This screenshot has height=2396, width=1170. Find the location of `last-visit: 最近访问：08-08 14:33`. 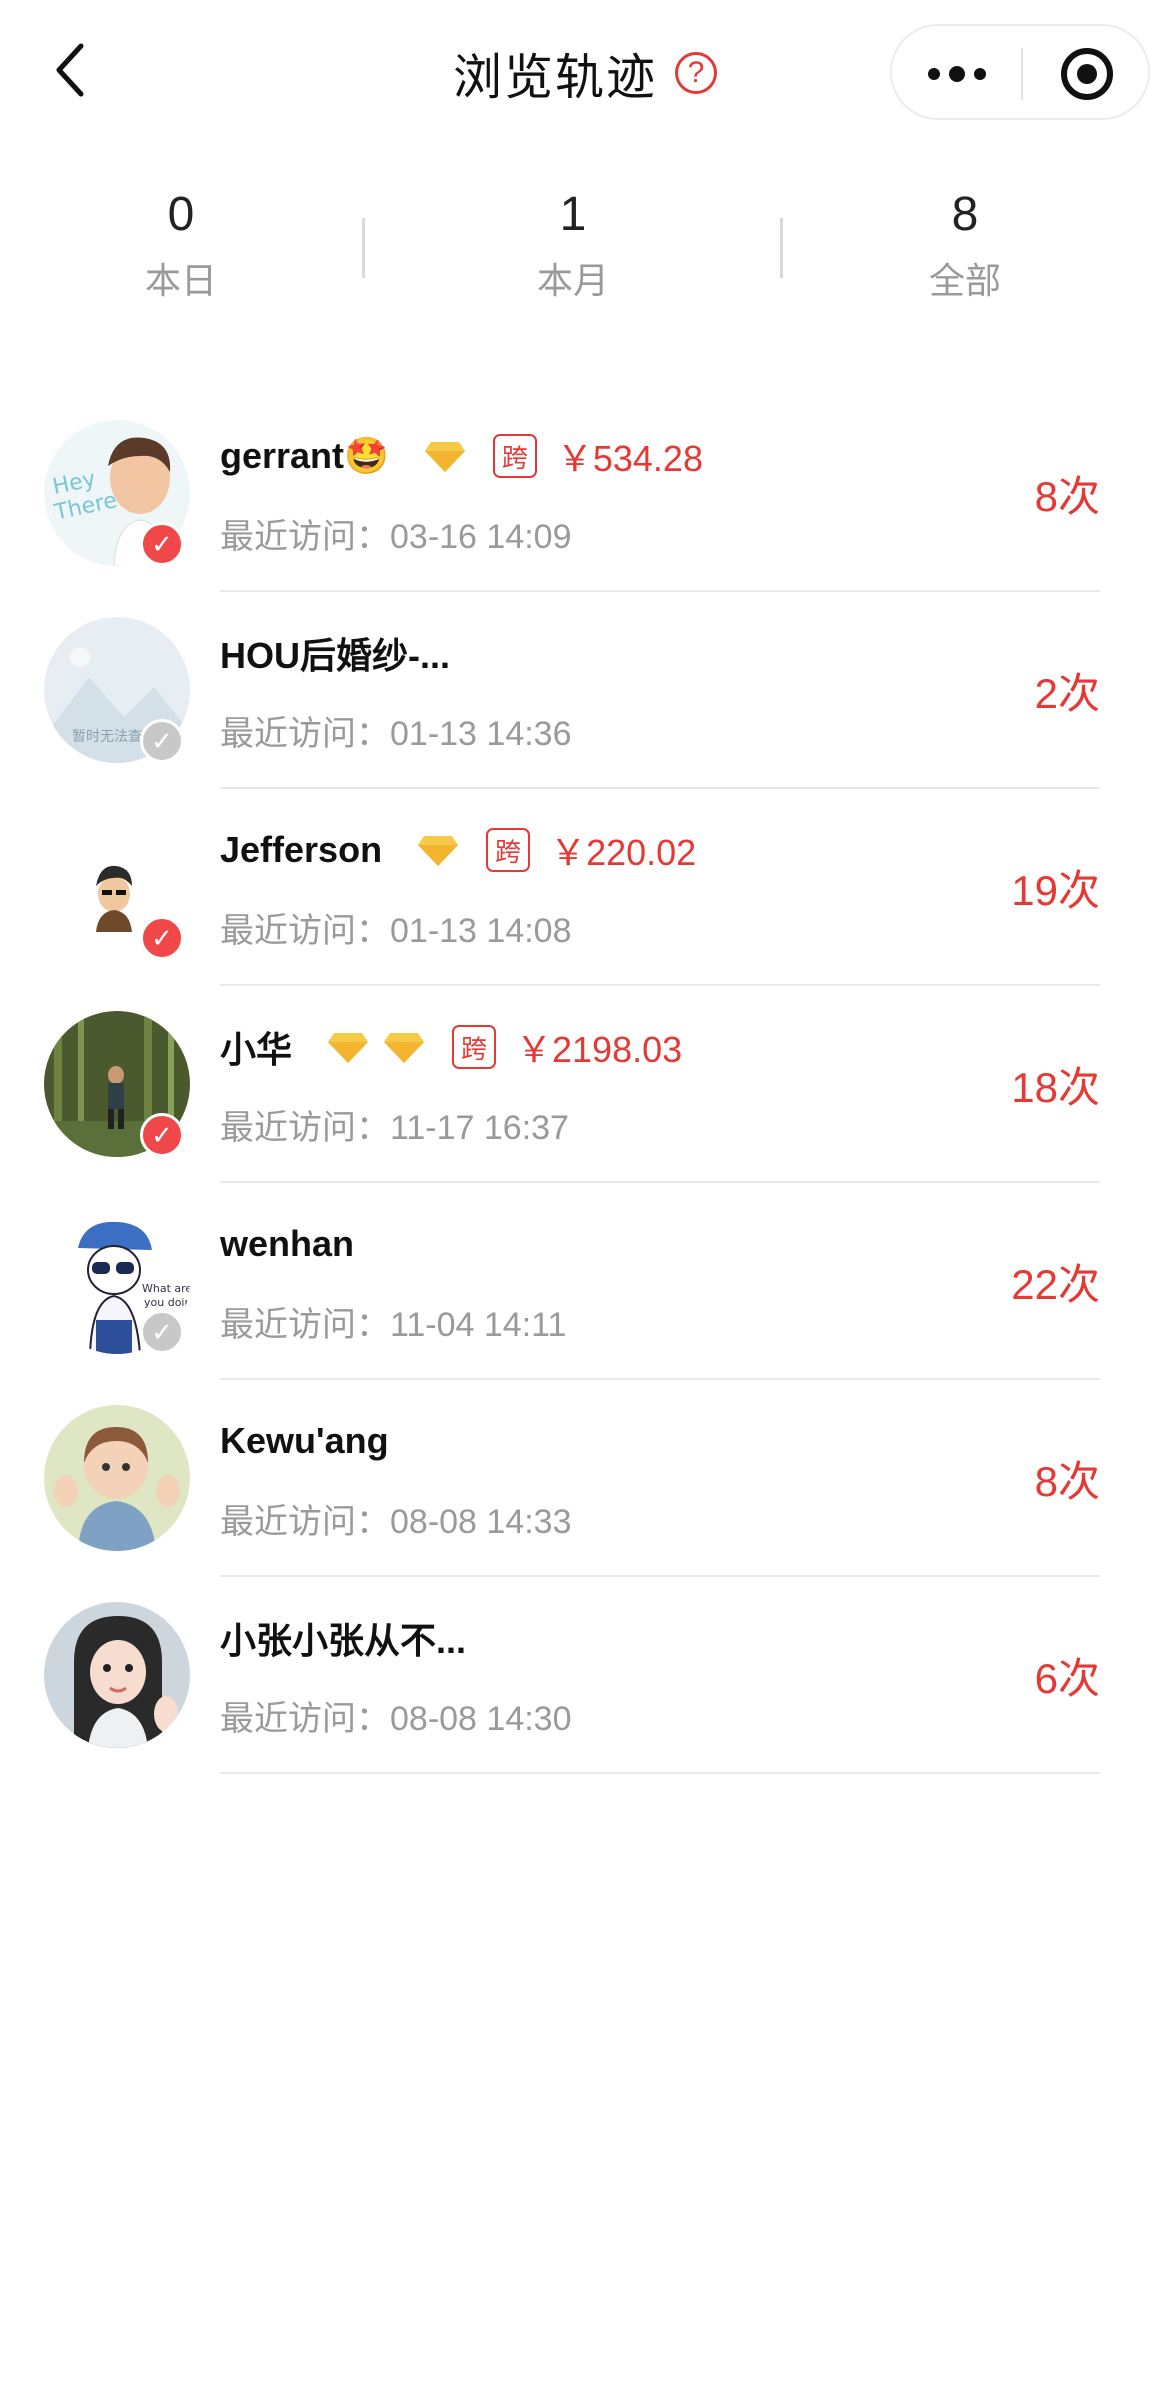

last-visit: 最近访问：08-08 14:33 is located at coordinates (396, 1518).